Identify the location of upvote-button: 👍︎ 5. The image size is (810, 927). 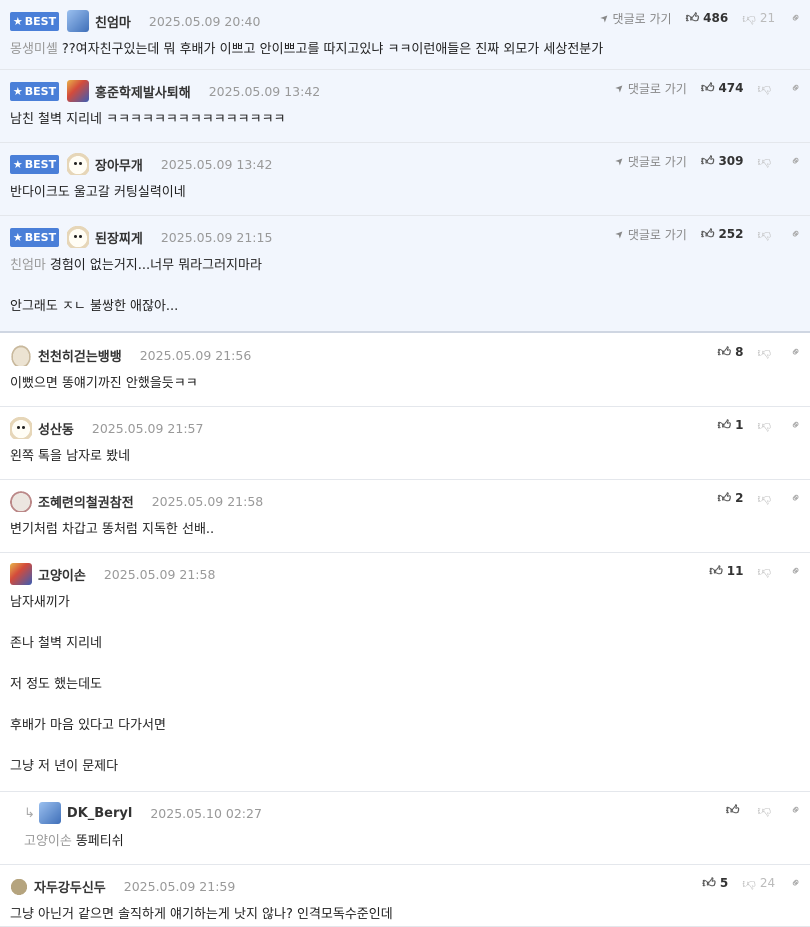
(715, 883).